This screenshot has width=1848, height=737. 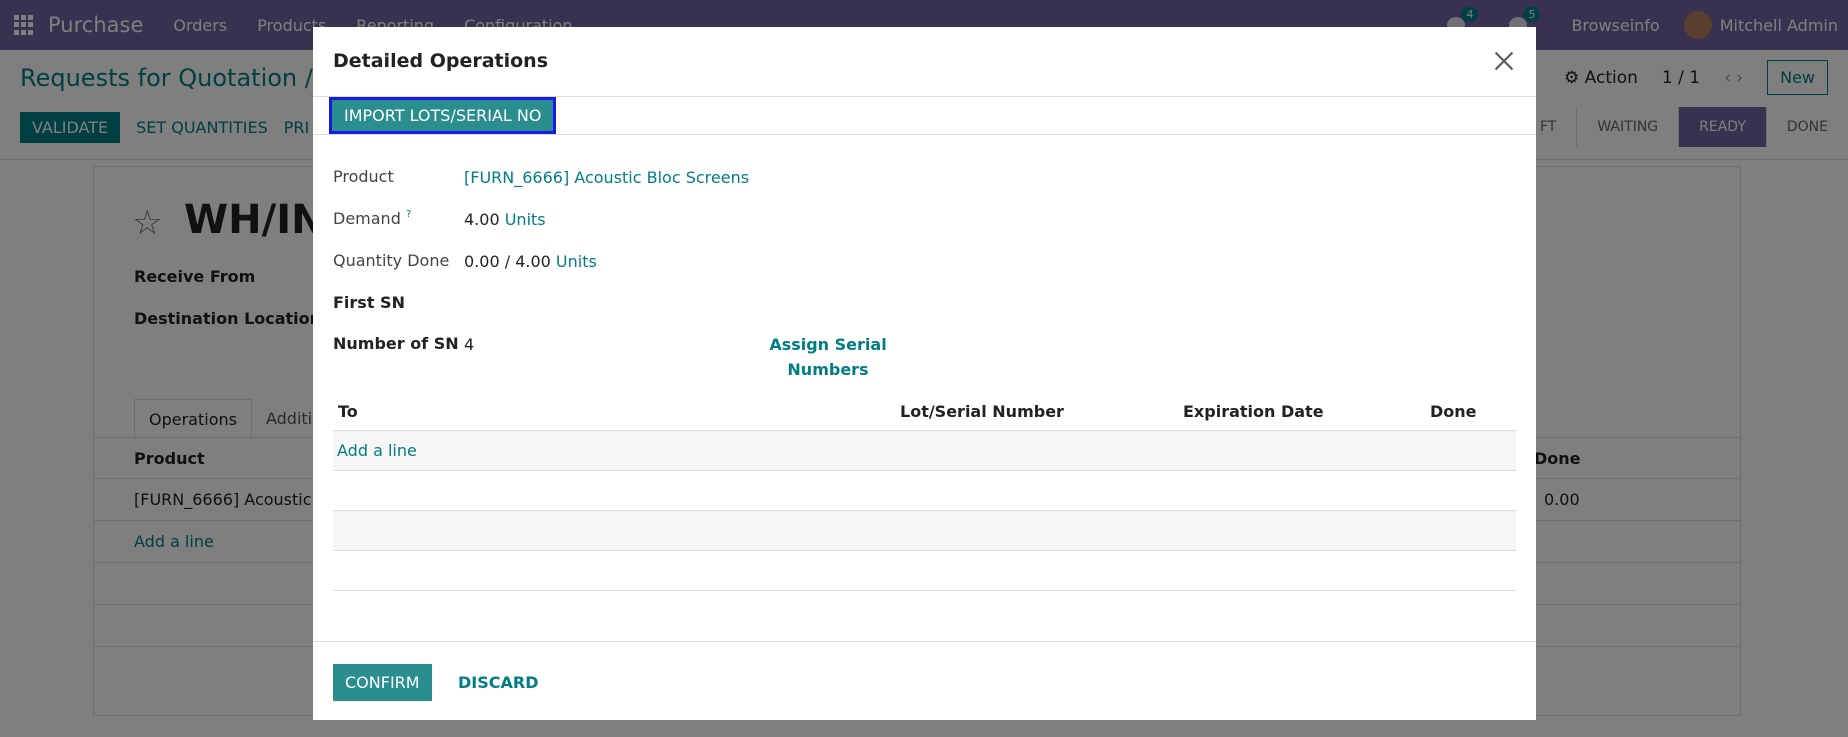 I want to click on demand-value: 4.00 Units, so click(x=505, y=219).